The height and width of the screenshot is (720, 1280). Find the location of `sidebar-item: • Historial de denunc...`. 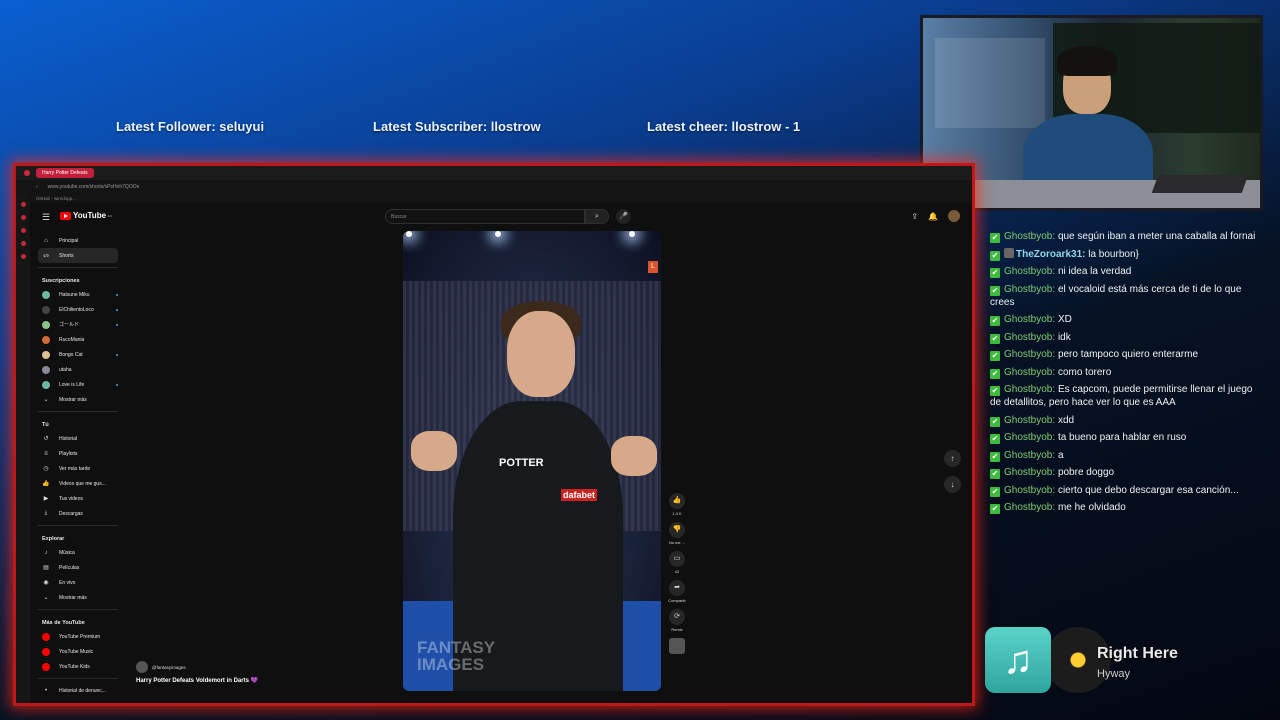

sidebar-item: • Historial de denunc... is located at coordinates (78, 690).